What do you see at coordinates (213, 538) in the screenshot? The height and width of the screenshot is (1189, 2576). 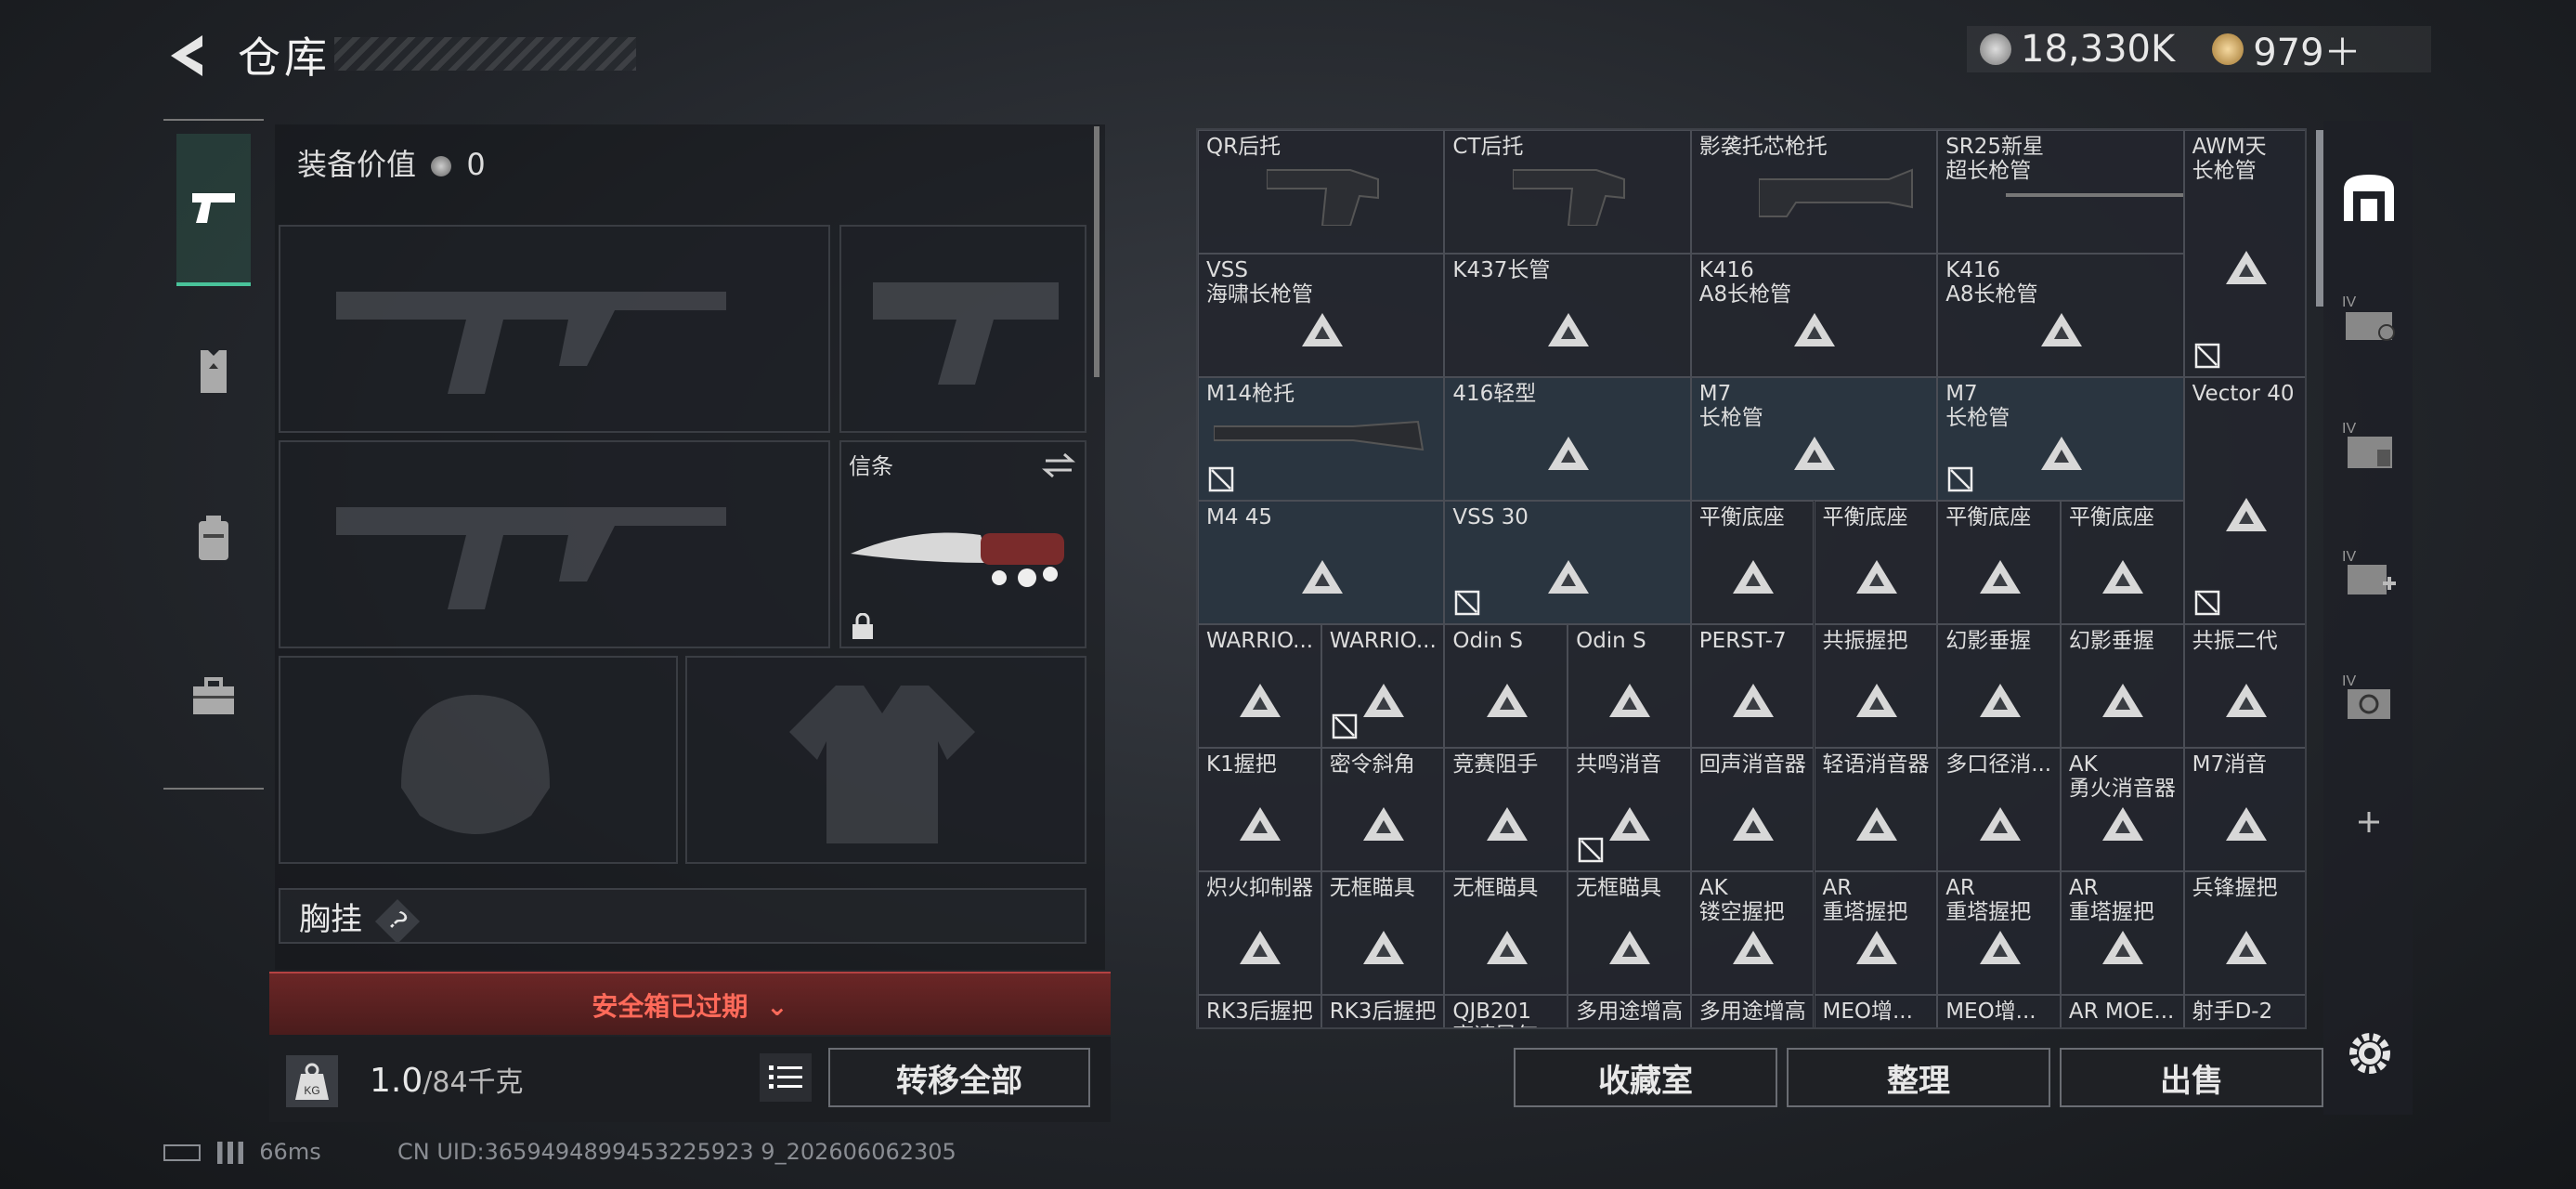 I see `tab-backpack` at bounding box center [213, 538].